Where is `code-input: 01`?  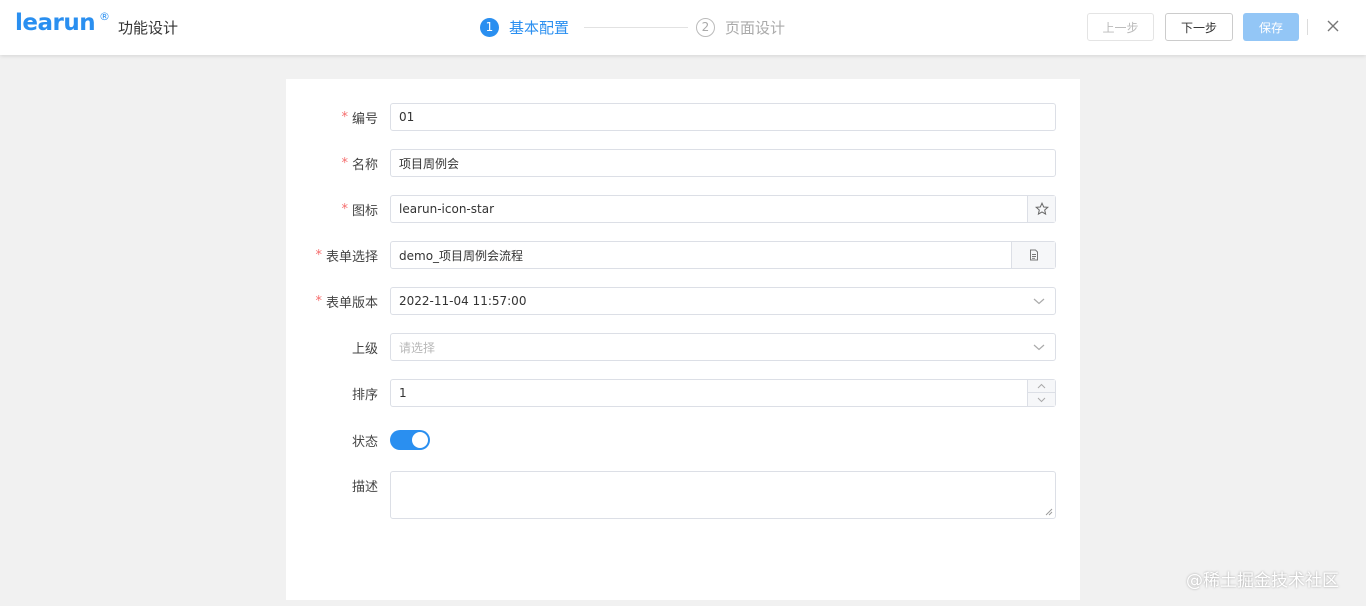
code-input: 01 is located at coordinates (723, 117).